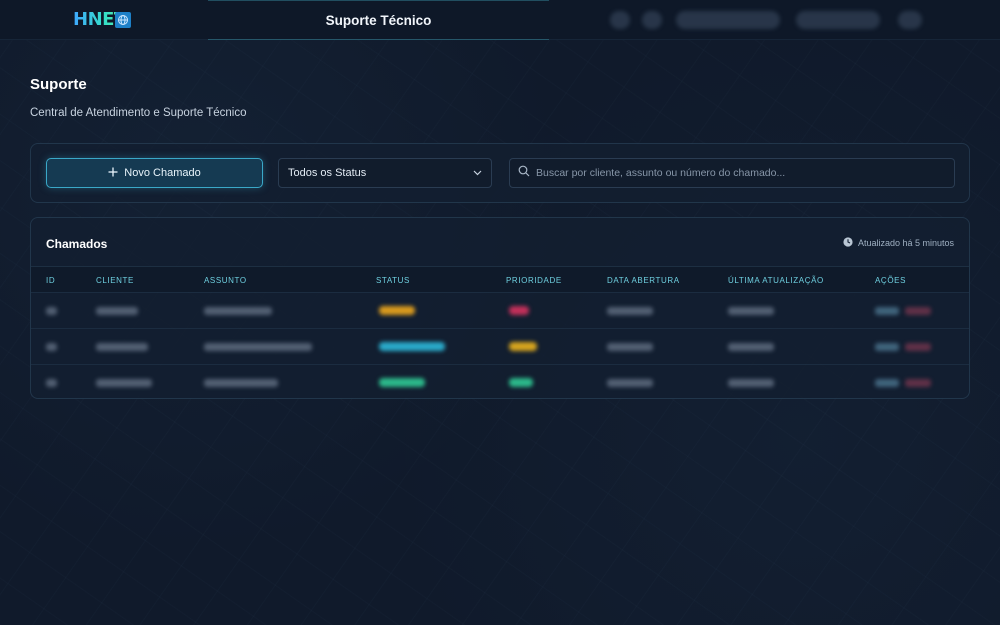 This screenshot has height=625, width=1000. What do you see at coordinates (138, 113) in the screenshot?
I see `page-subtitle: Central de Atendimento e Suporte Técnico` at bounding box center [138, 113].